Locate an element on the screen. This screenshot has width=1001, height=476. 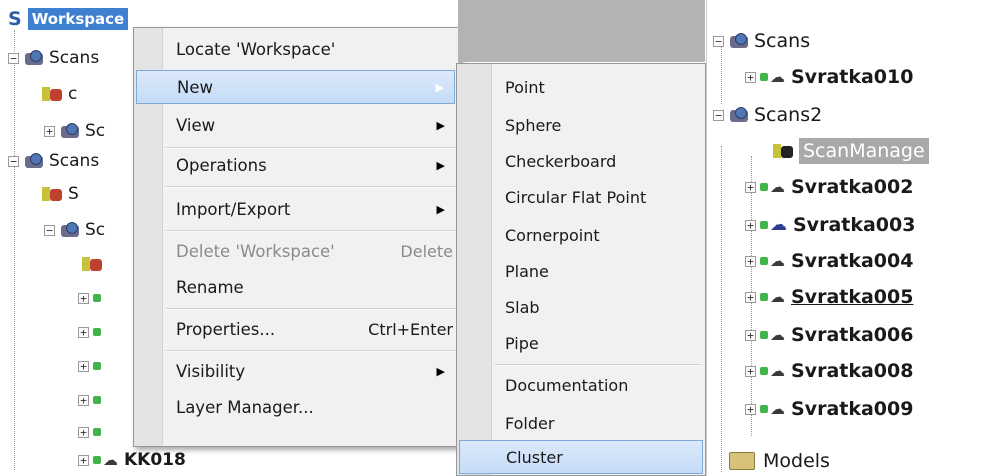
menu-item-import-export: Import/Export ▶ is located at coordinates (295, 209).